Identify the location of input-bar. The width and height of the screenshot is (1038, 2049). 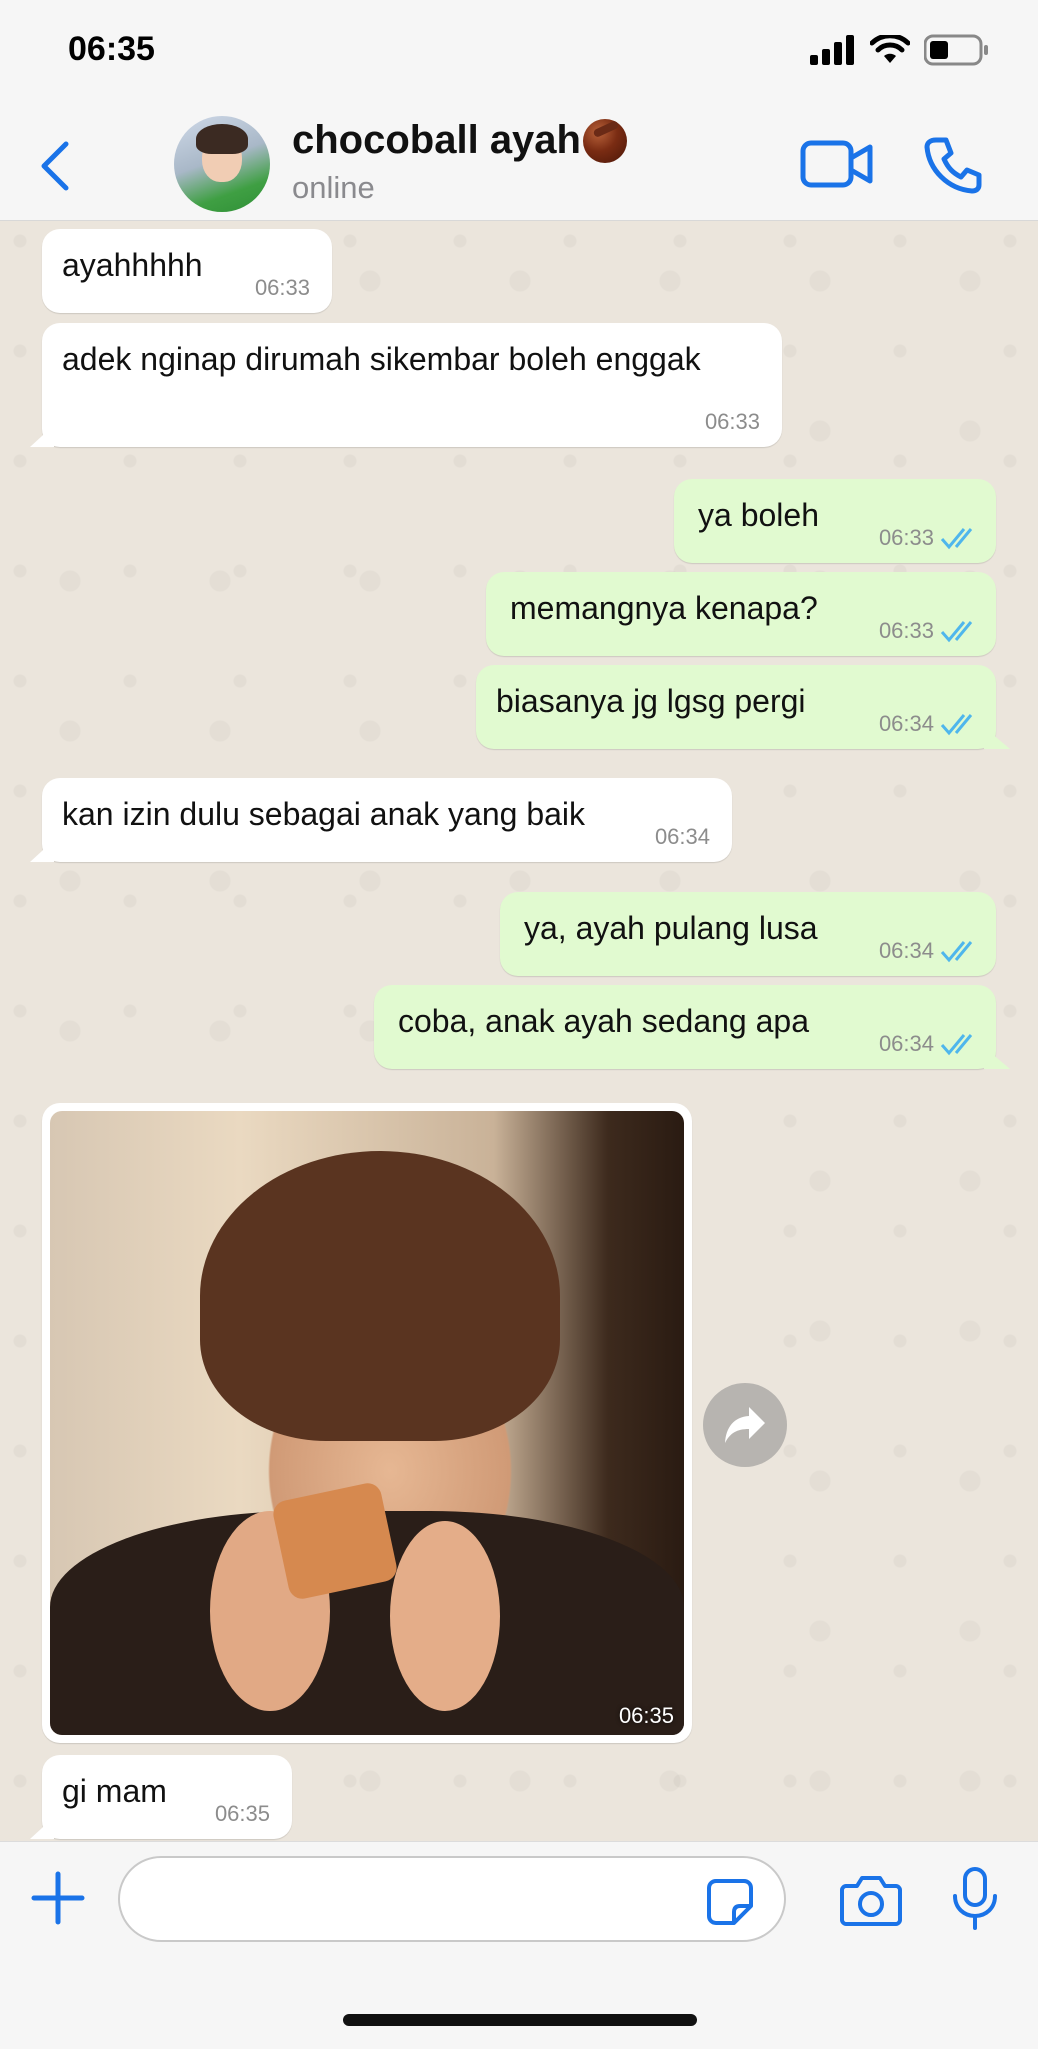
(519, 1945).